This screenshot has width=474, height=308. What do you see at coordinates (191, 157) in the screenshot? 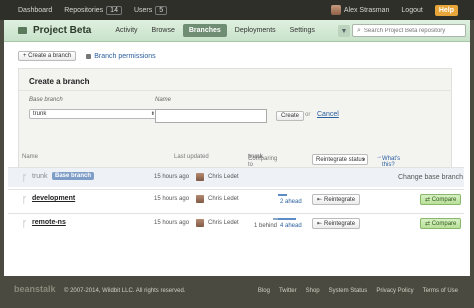
I see `col-updated: Last updated` at bounding box center [191, 157].